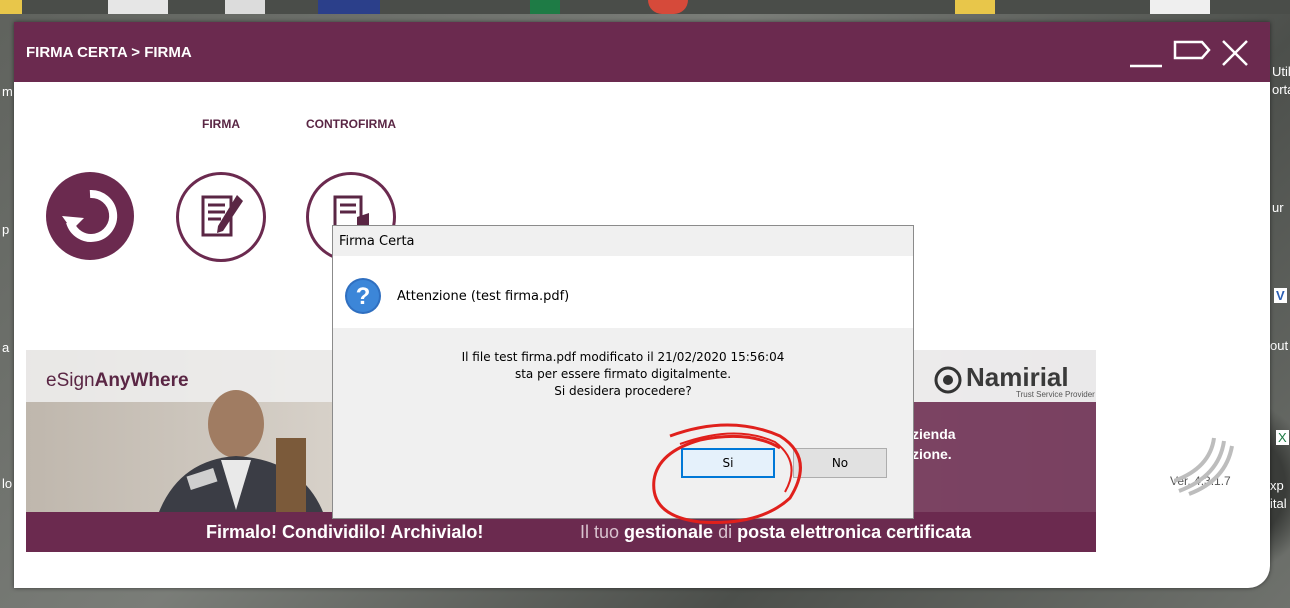 This screenshot has height=608, width=1290. What do you see at coordinates (483, 296) in the screenshot?
I see `dialog-heading: Attenzione (test firma.pdf)` at bounding box center [483, 296].